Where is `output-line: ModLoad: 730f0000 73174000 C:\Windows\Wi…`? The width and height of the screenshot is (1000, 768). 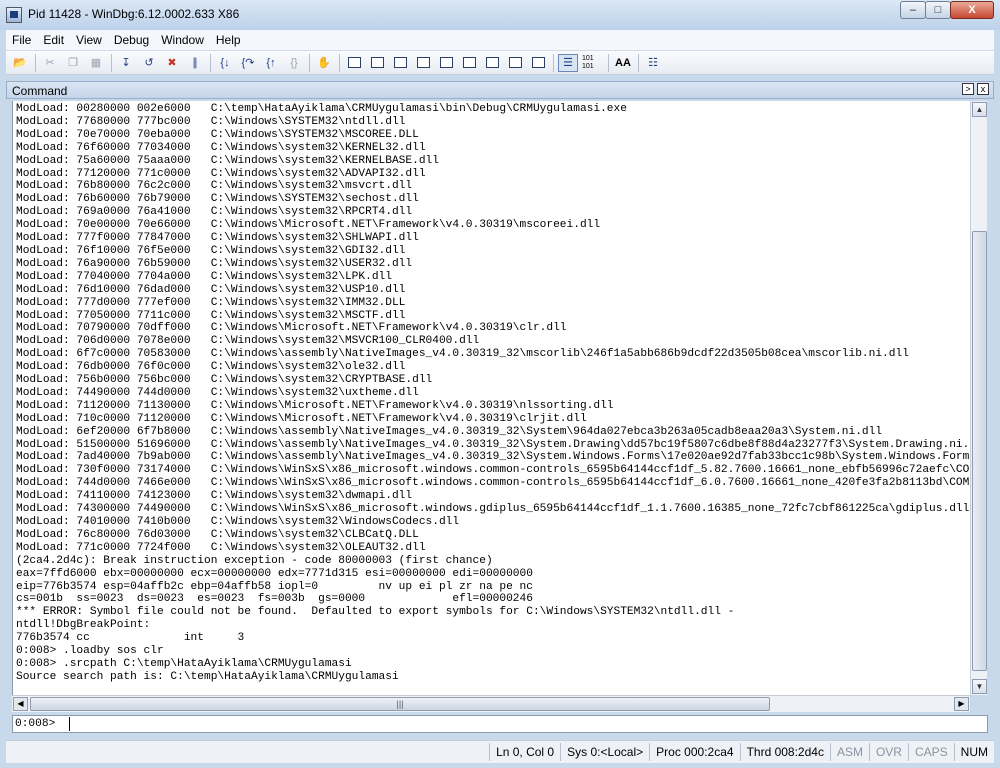 output-line: ModLoad: 730f0000 73174000 C:\Windows\Wi… is located at coordinates (493, 470).